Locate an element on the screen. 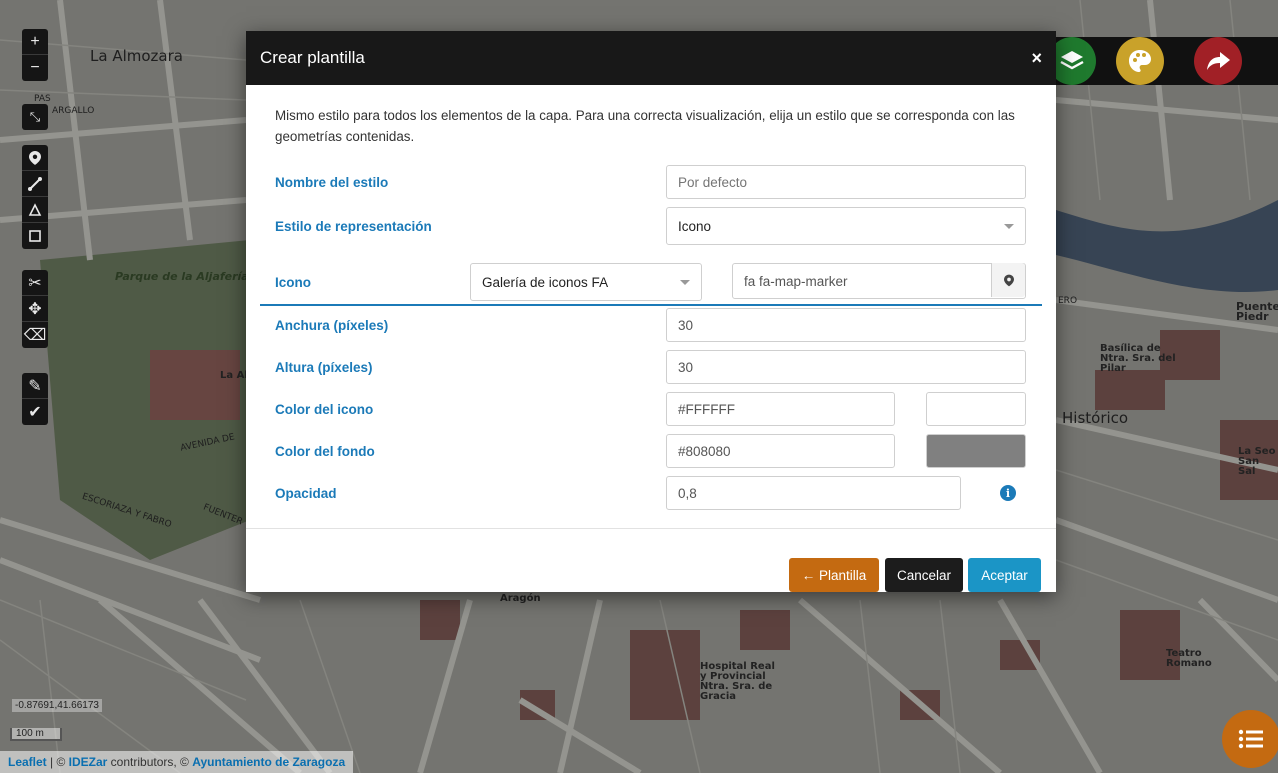  width-label: Anchura (píxeles) is located at coordinates (332, 325).